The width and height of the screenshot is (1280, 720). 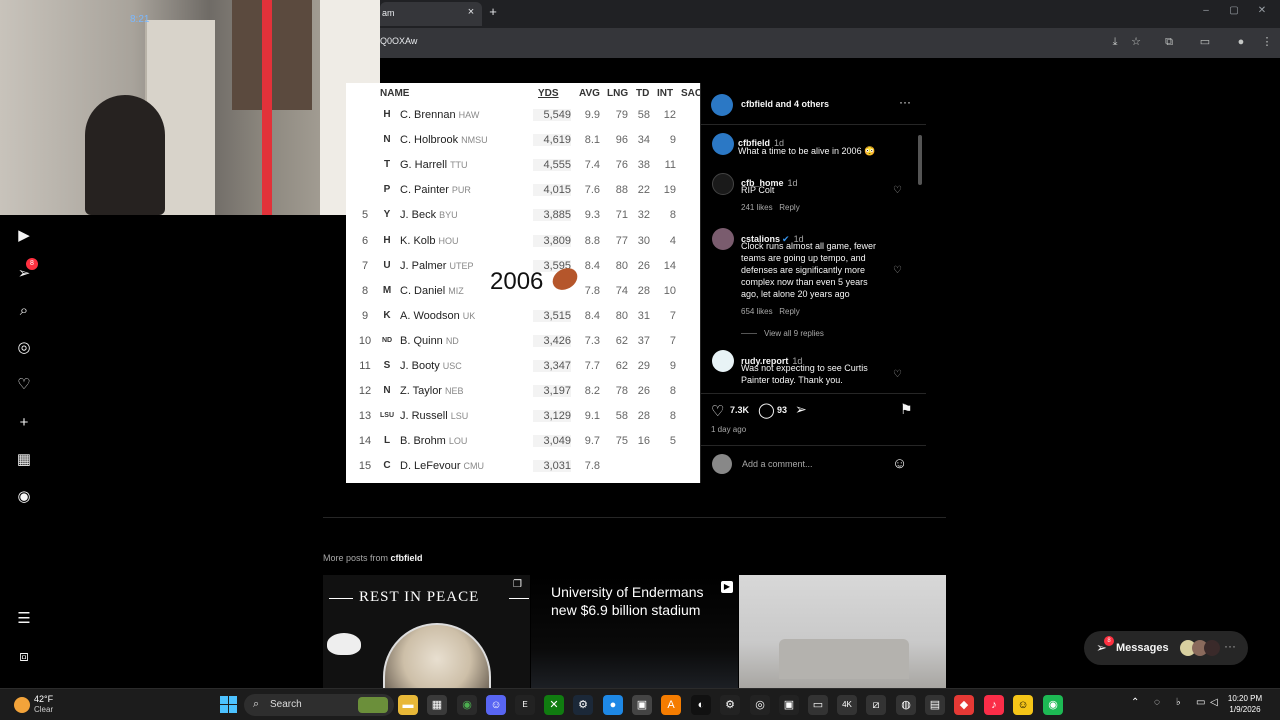 I want to click on table-row: 9 K A. Woodson UK 3,515 8.4 80 31 7, so click(x=523, y=316).